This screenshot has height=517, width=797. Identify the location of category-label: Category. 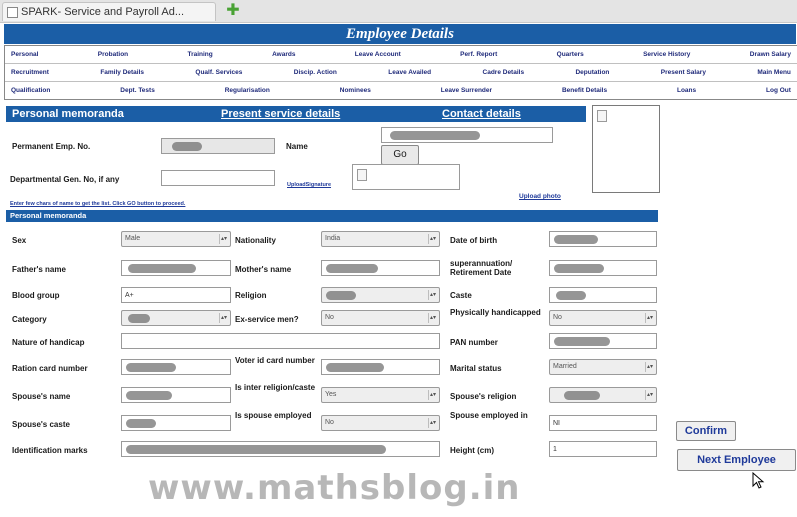
(29, 319).